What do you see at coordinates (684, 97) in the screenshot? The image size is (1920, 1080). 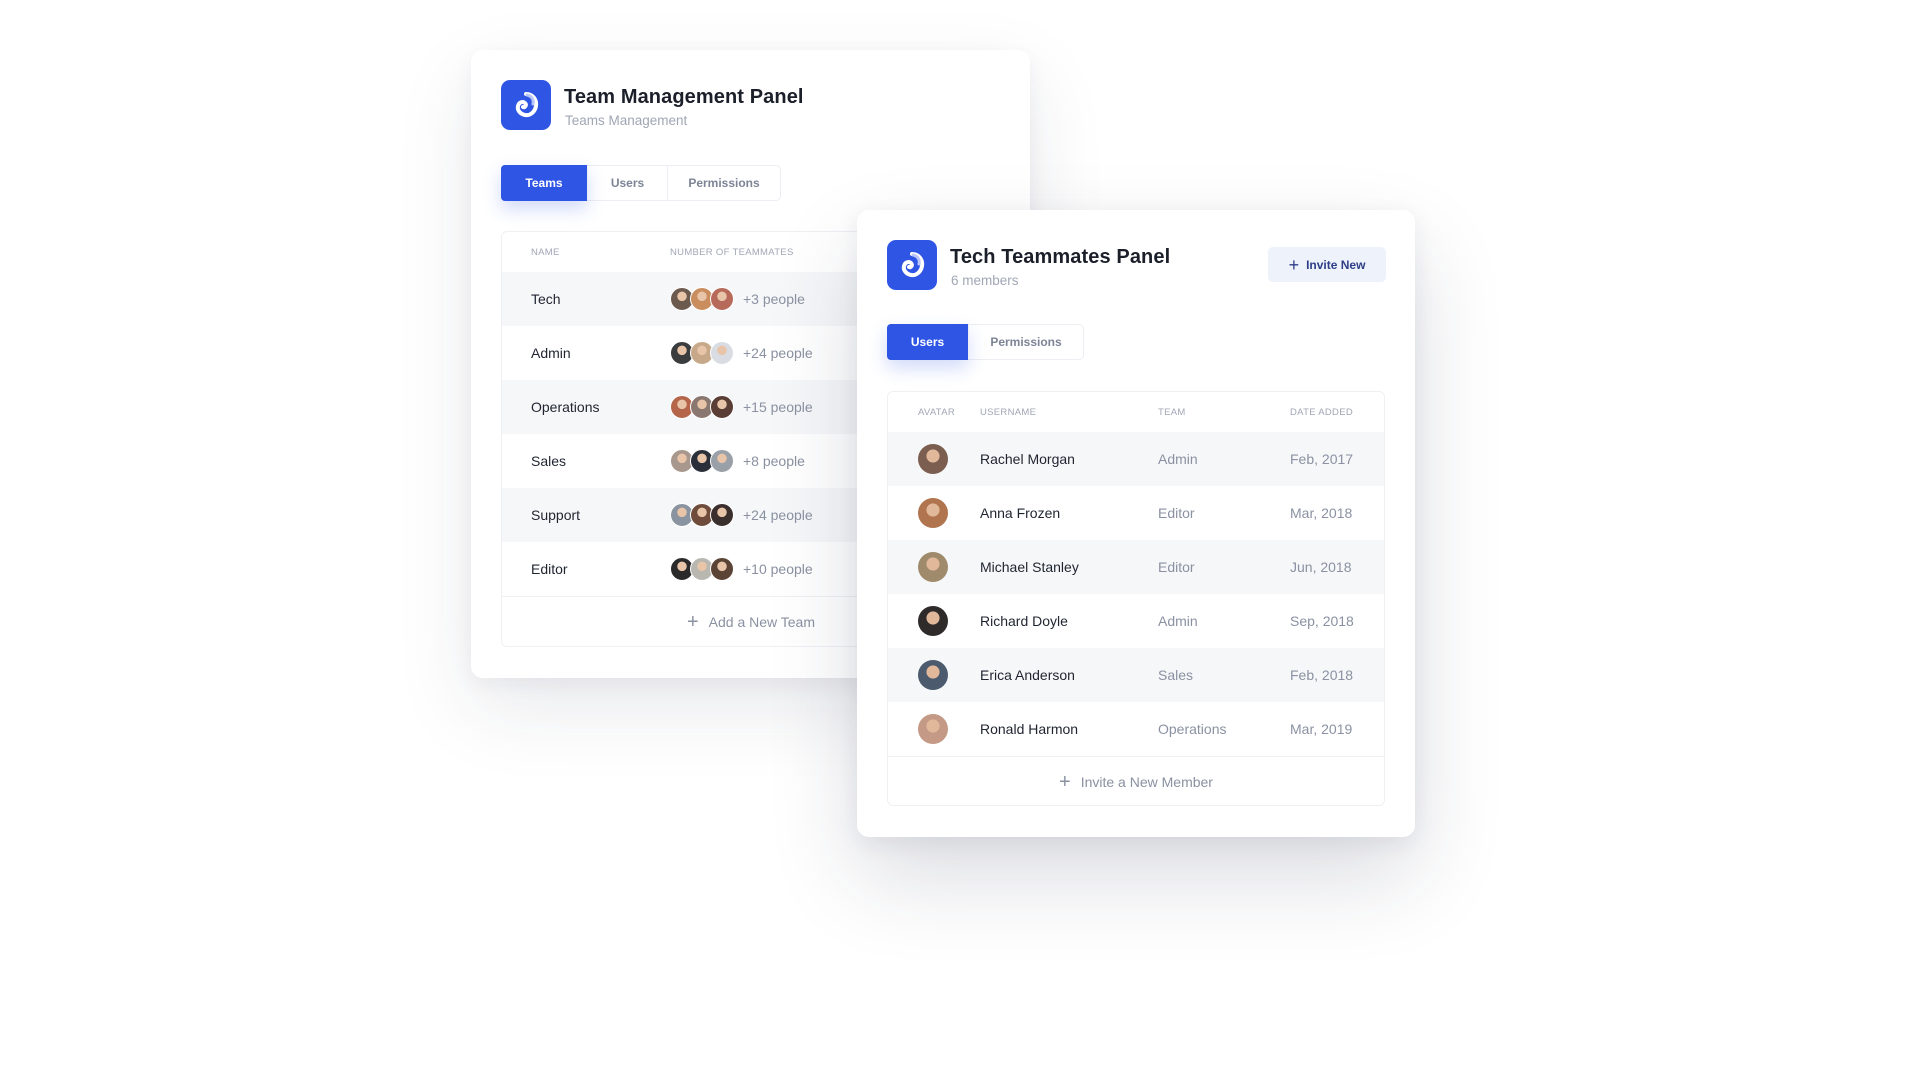 I see `panel-title: Team Management Panel` at bounding box center [684, 97].